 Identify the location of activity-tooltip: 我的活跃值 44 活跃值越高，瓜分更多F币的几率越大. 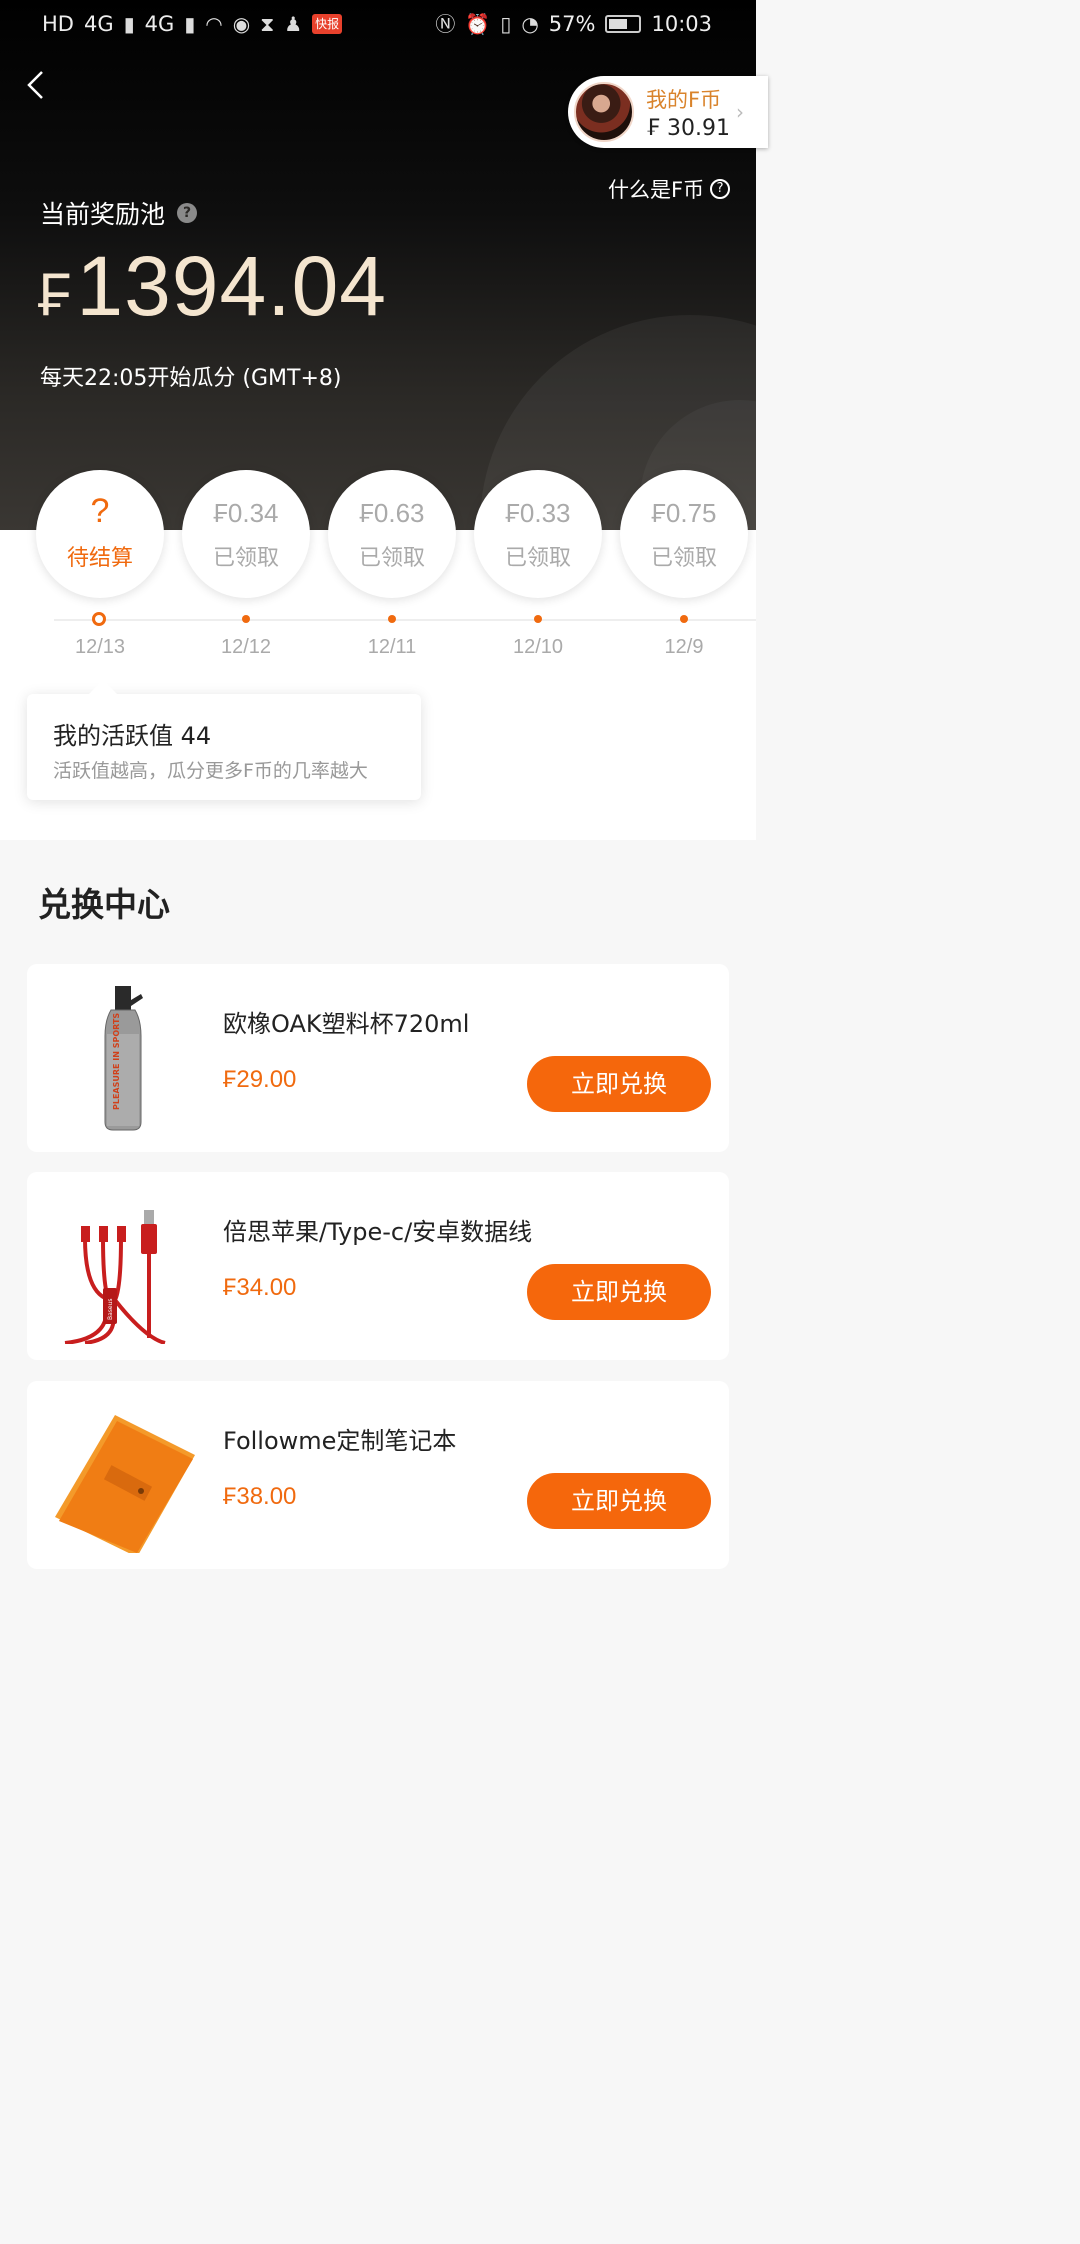
(224, 740).